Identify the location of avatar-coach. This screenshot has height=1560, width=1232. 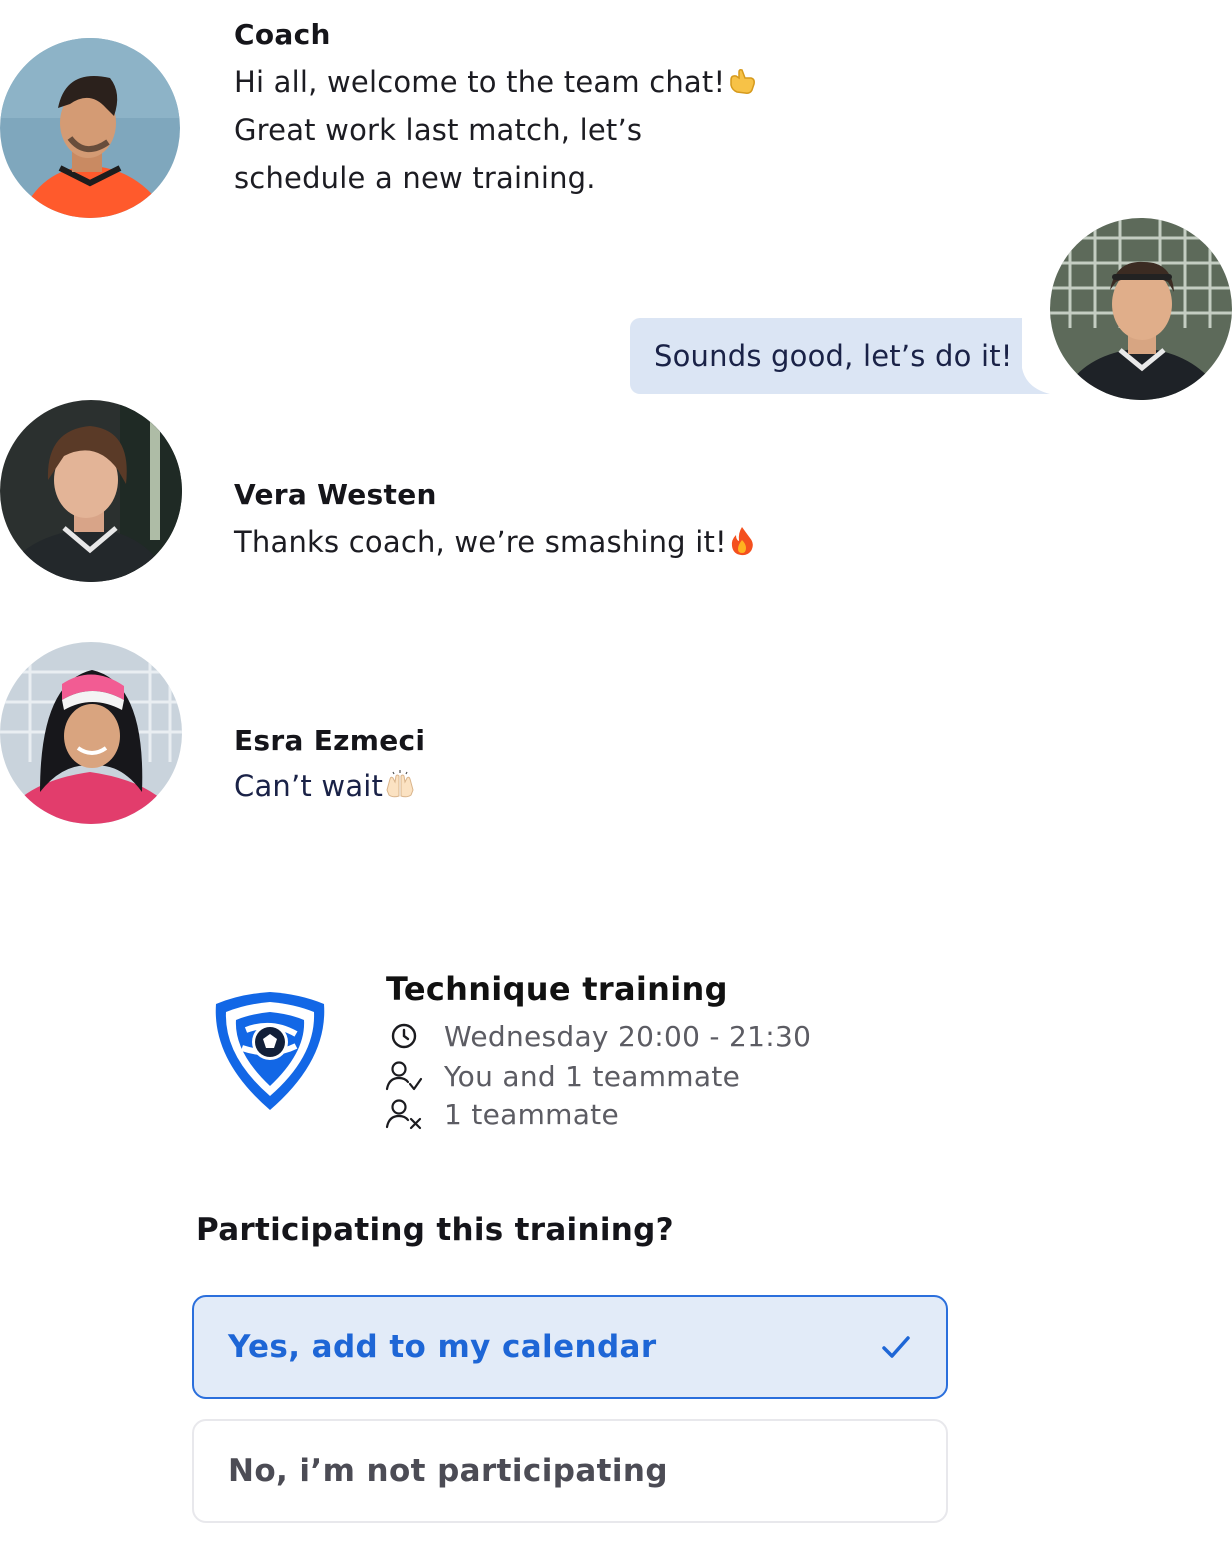
(90, 128).